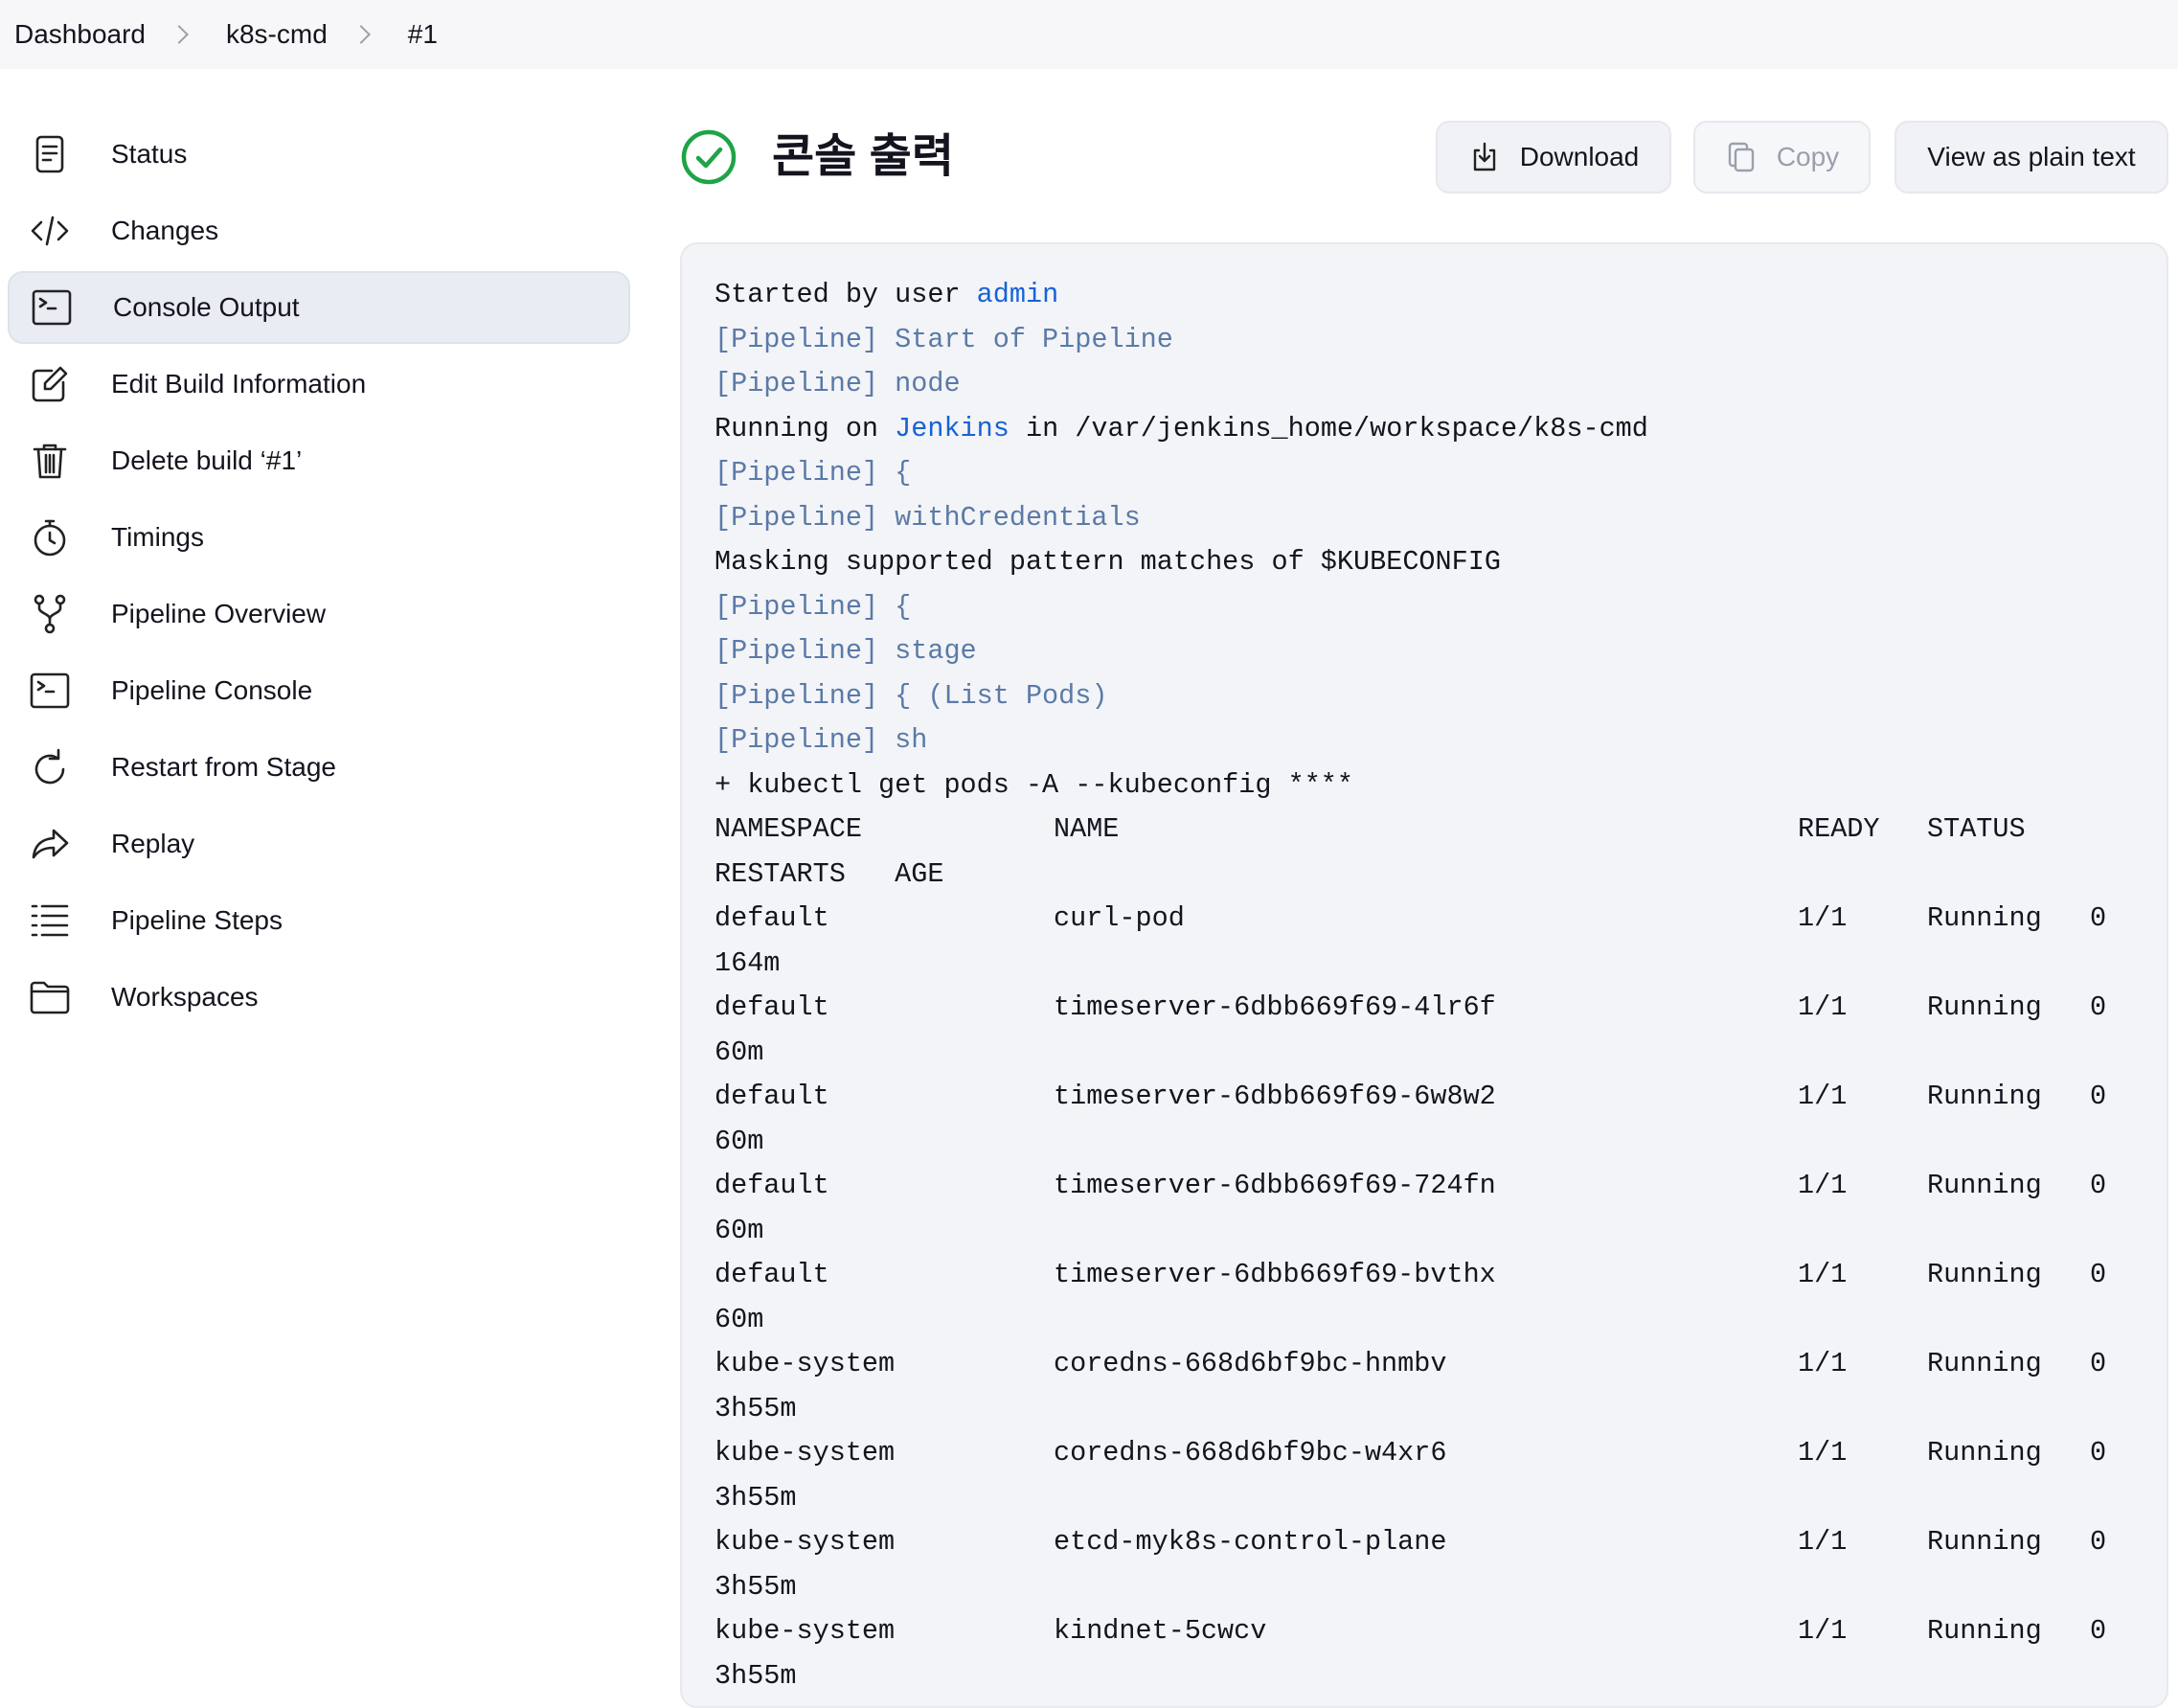  Describe the element at coordinates (1553, 157) in the screenshot. I see `download-button: Download` at that location.